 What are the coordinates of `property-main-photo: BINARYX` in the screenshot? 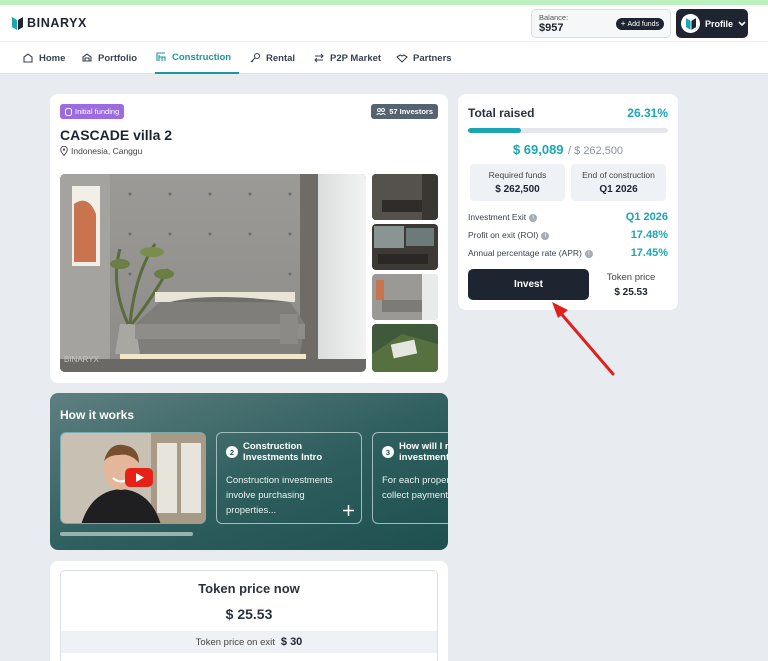 It's located at (213, 273).